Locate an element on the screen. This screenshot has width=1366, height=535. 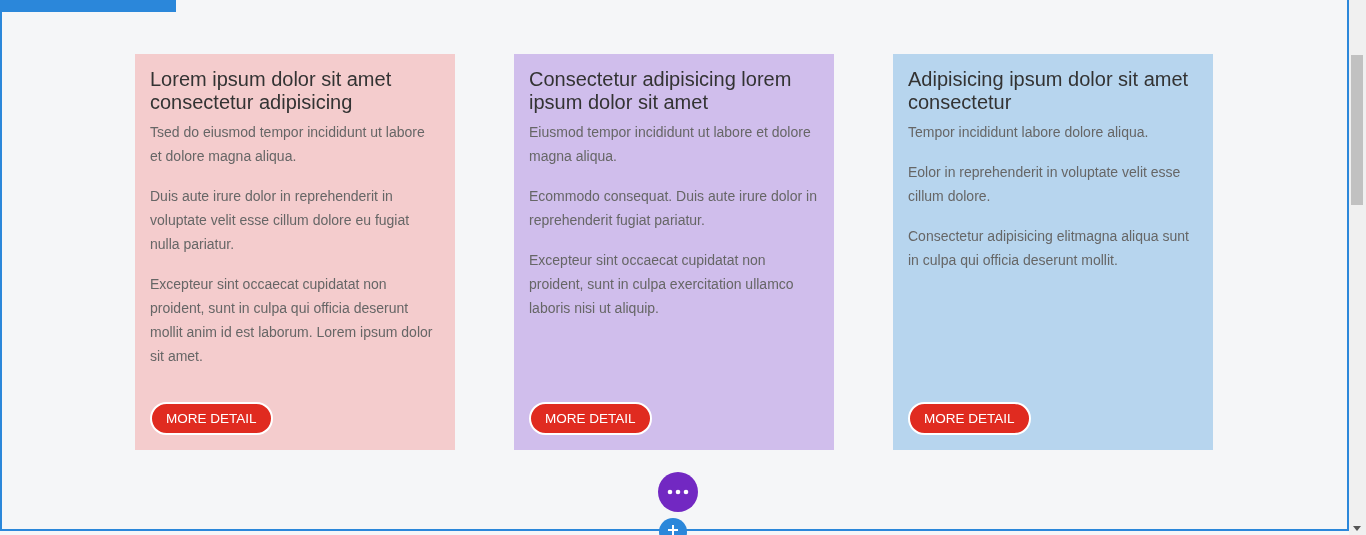
card-title: Consectetur adipisicing lorem ipsum dolor sit amet is located at coordinates (661, 91).